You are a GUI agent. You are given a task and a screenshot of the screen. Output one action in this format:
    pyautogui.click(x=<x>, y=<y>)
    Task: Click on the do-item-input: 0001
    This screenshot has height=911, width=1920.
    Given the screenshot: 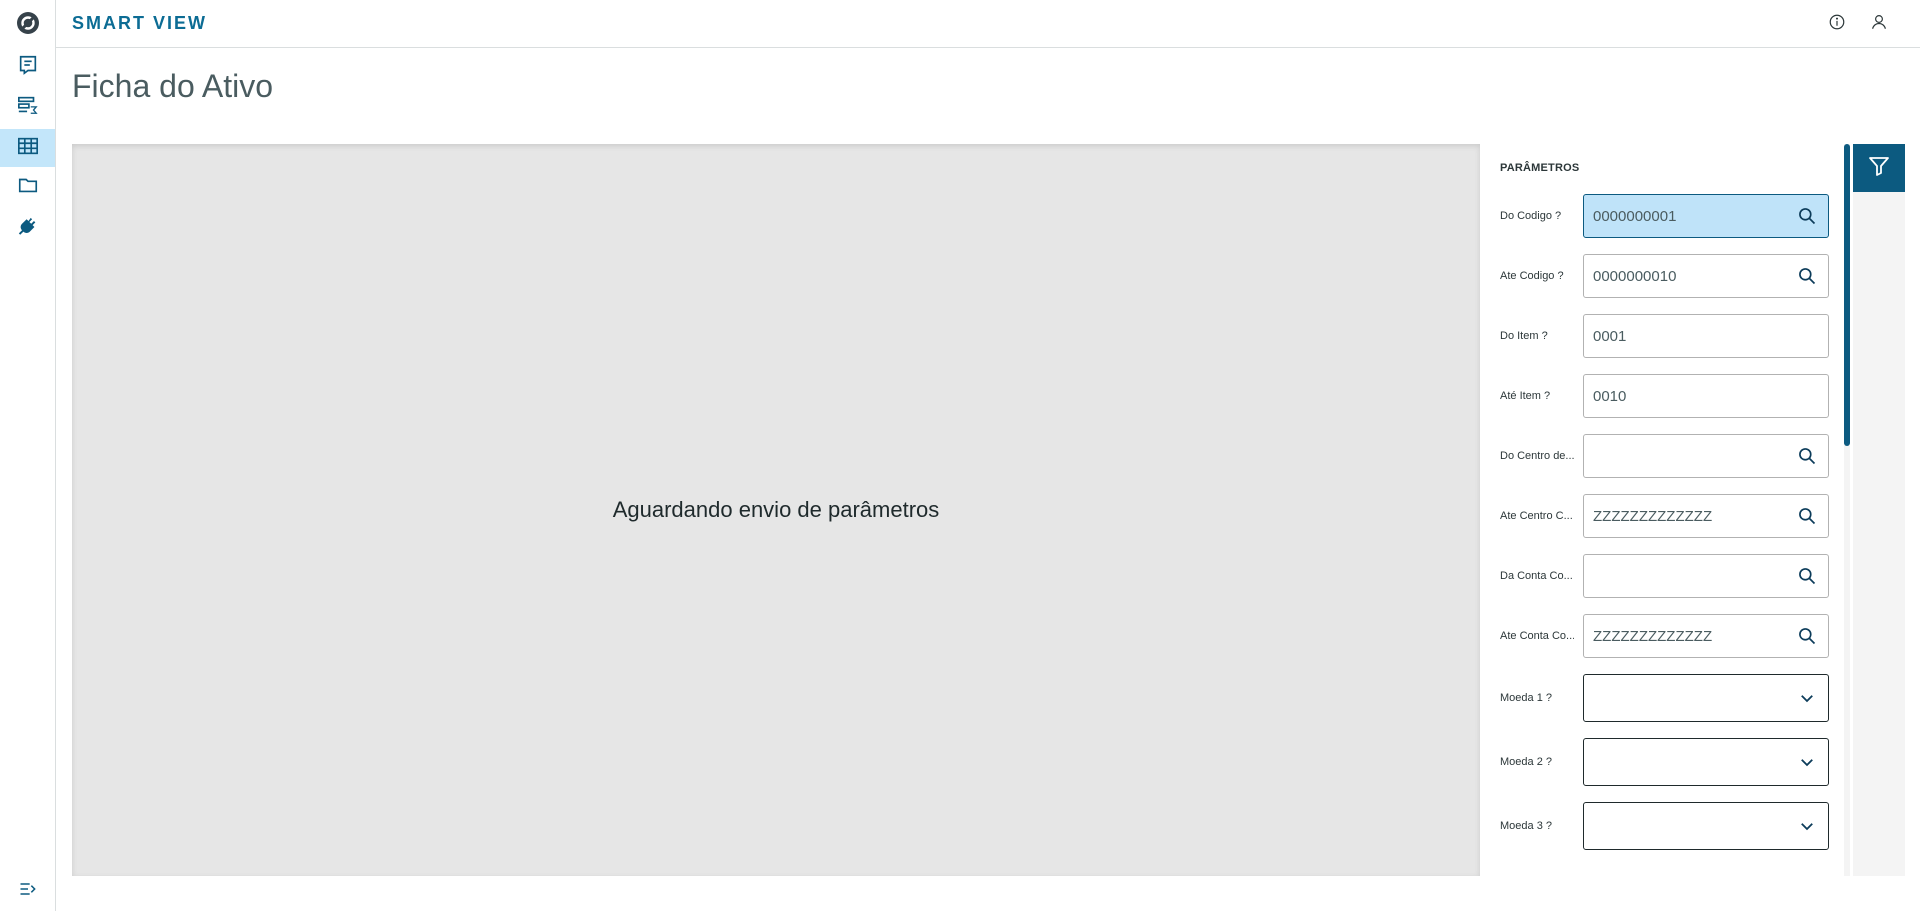 What is the action you would take?
    pyautogui.click(x=1706, y=336)
    